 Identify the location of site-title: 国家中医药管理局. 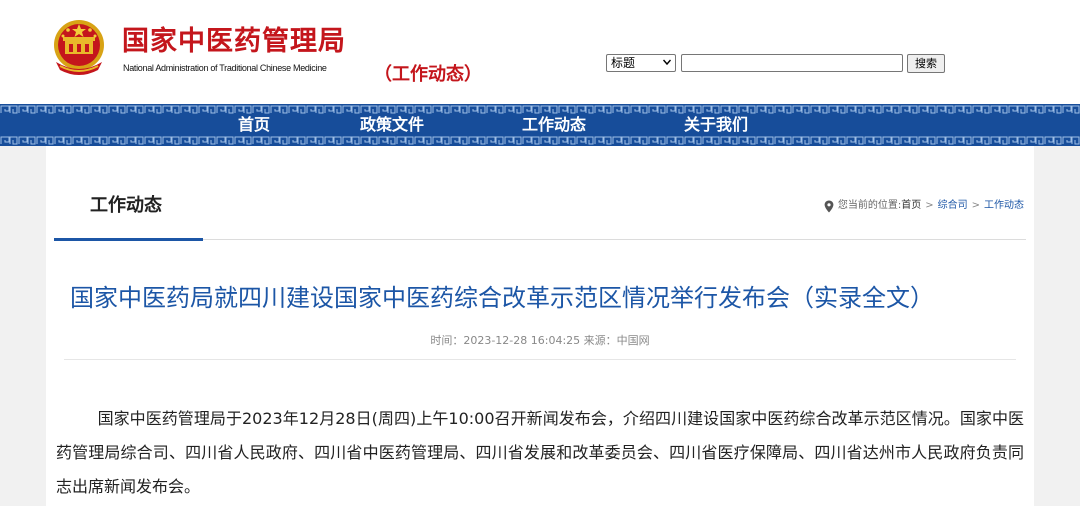
(234, 42).